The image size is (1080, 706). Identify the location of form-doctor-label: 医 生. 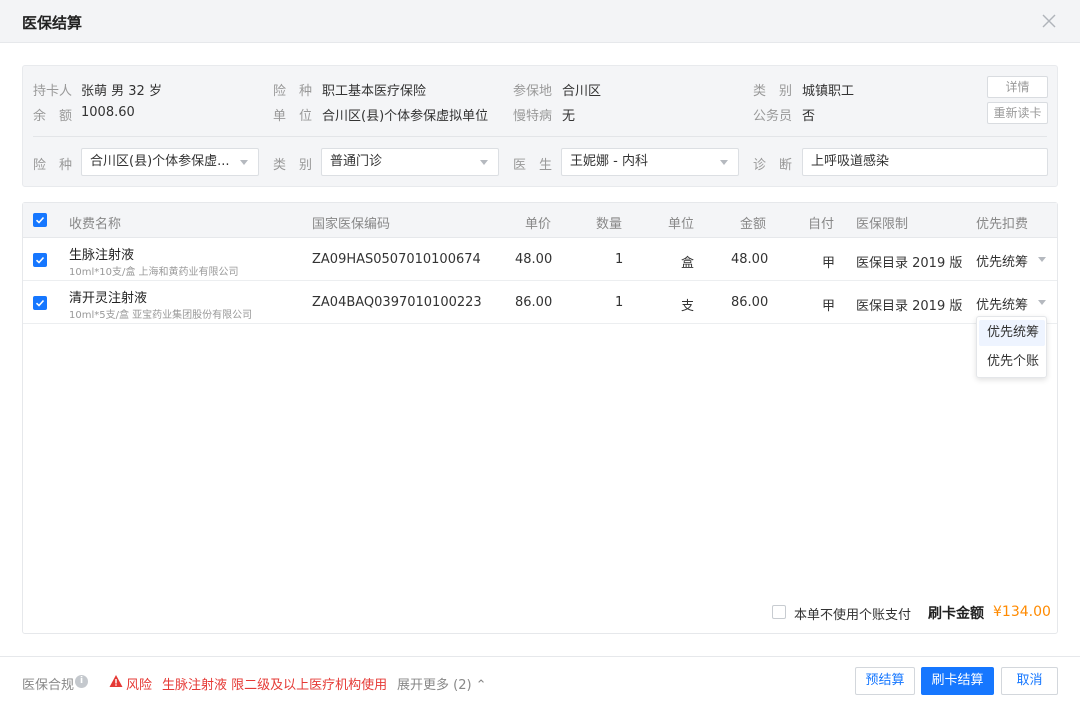
(533, 165).